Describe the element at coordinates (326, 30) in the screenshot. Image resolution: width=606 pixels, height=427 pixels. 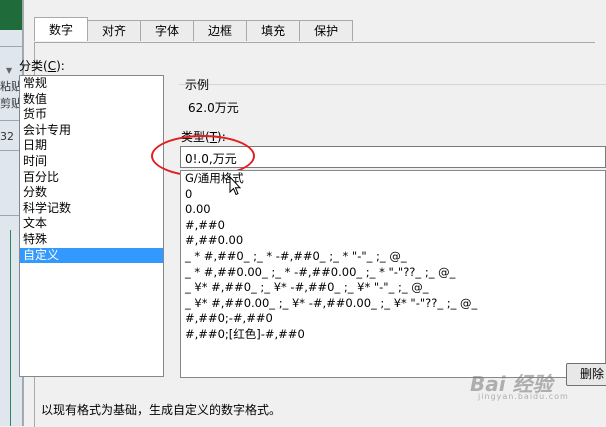
I see `tab-protection: 保护` at that location.